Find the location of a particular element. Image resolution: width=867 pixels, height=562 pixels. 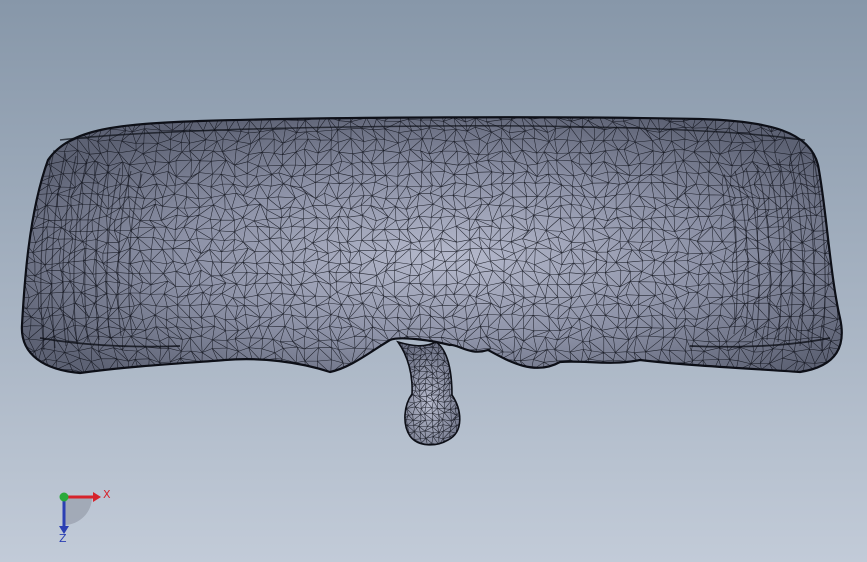

y-axis-dot is located at coordinates (64, 497).